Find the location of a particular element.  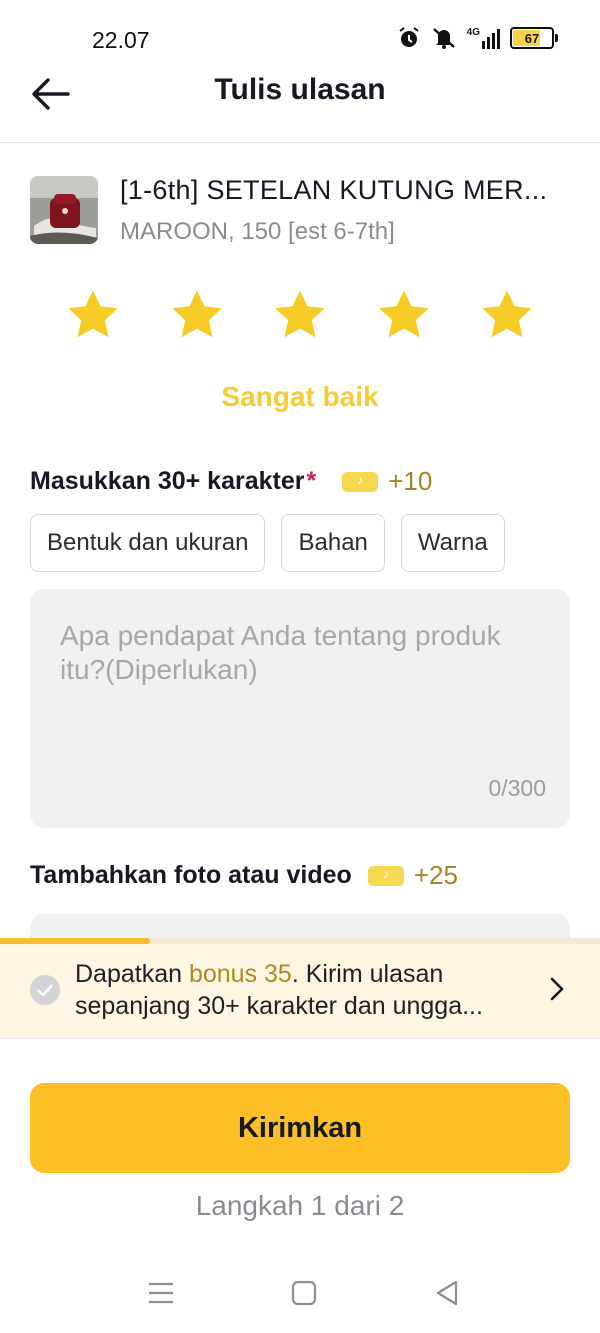

page-title: Tulis ulasan is located at coordinates (300, 89).